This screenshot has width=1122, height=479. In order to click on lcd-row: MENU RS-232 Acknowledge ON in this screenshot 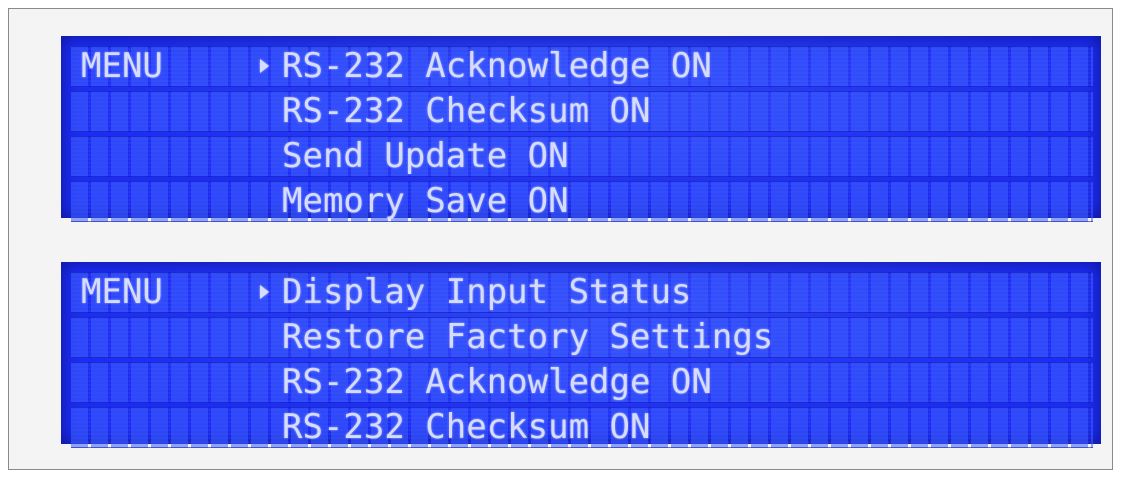, I will do `click(582, 66)`.